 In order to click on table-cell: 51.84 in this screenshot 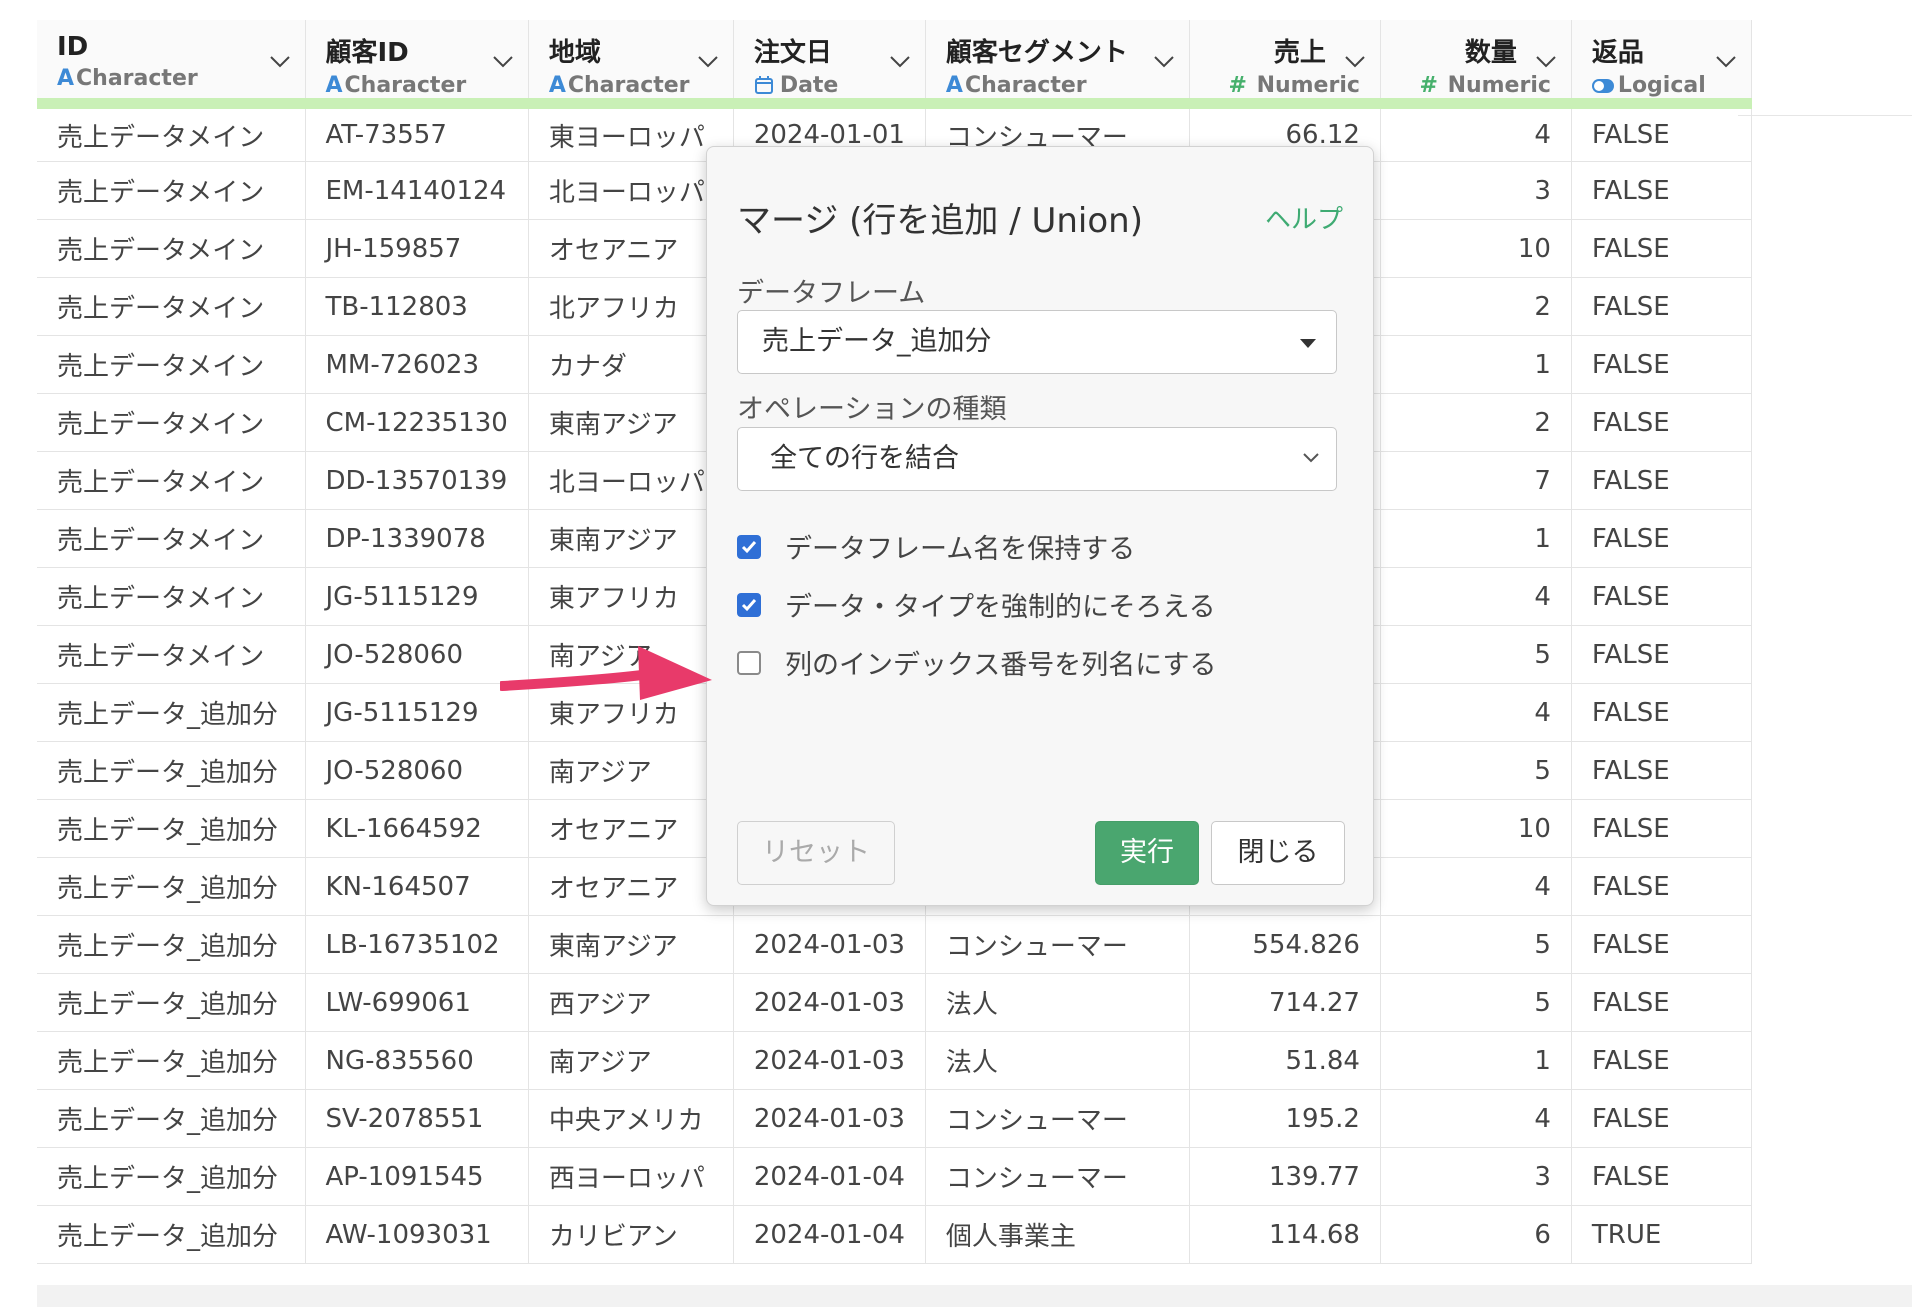, I will do `click(1285, 1060)`.